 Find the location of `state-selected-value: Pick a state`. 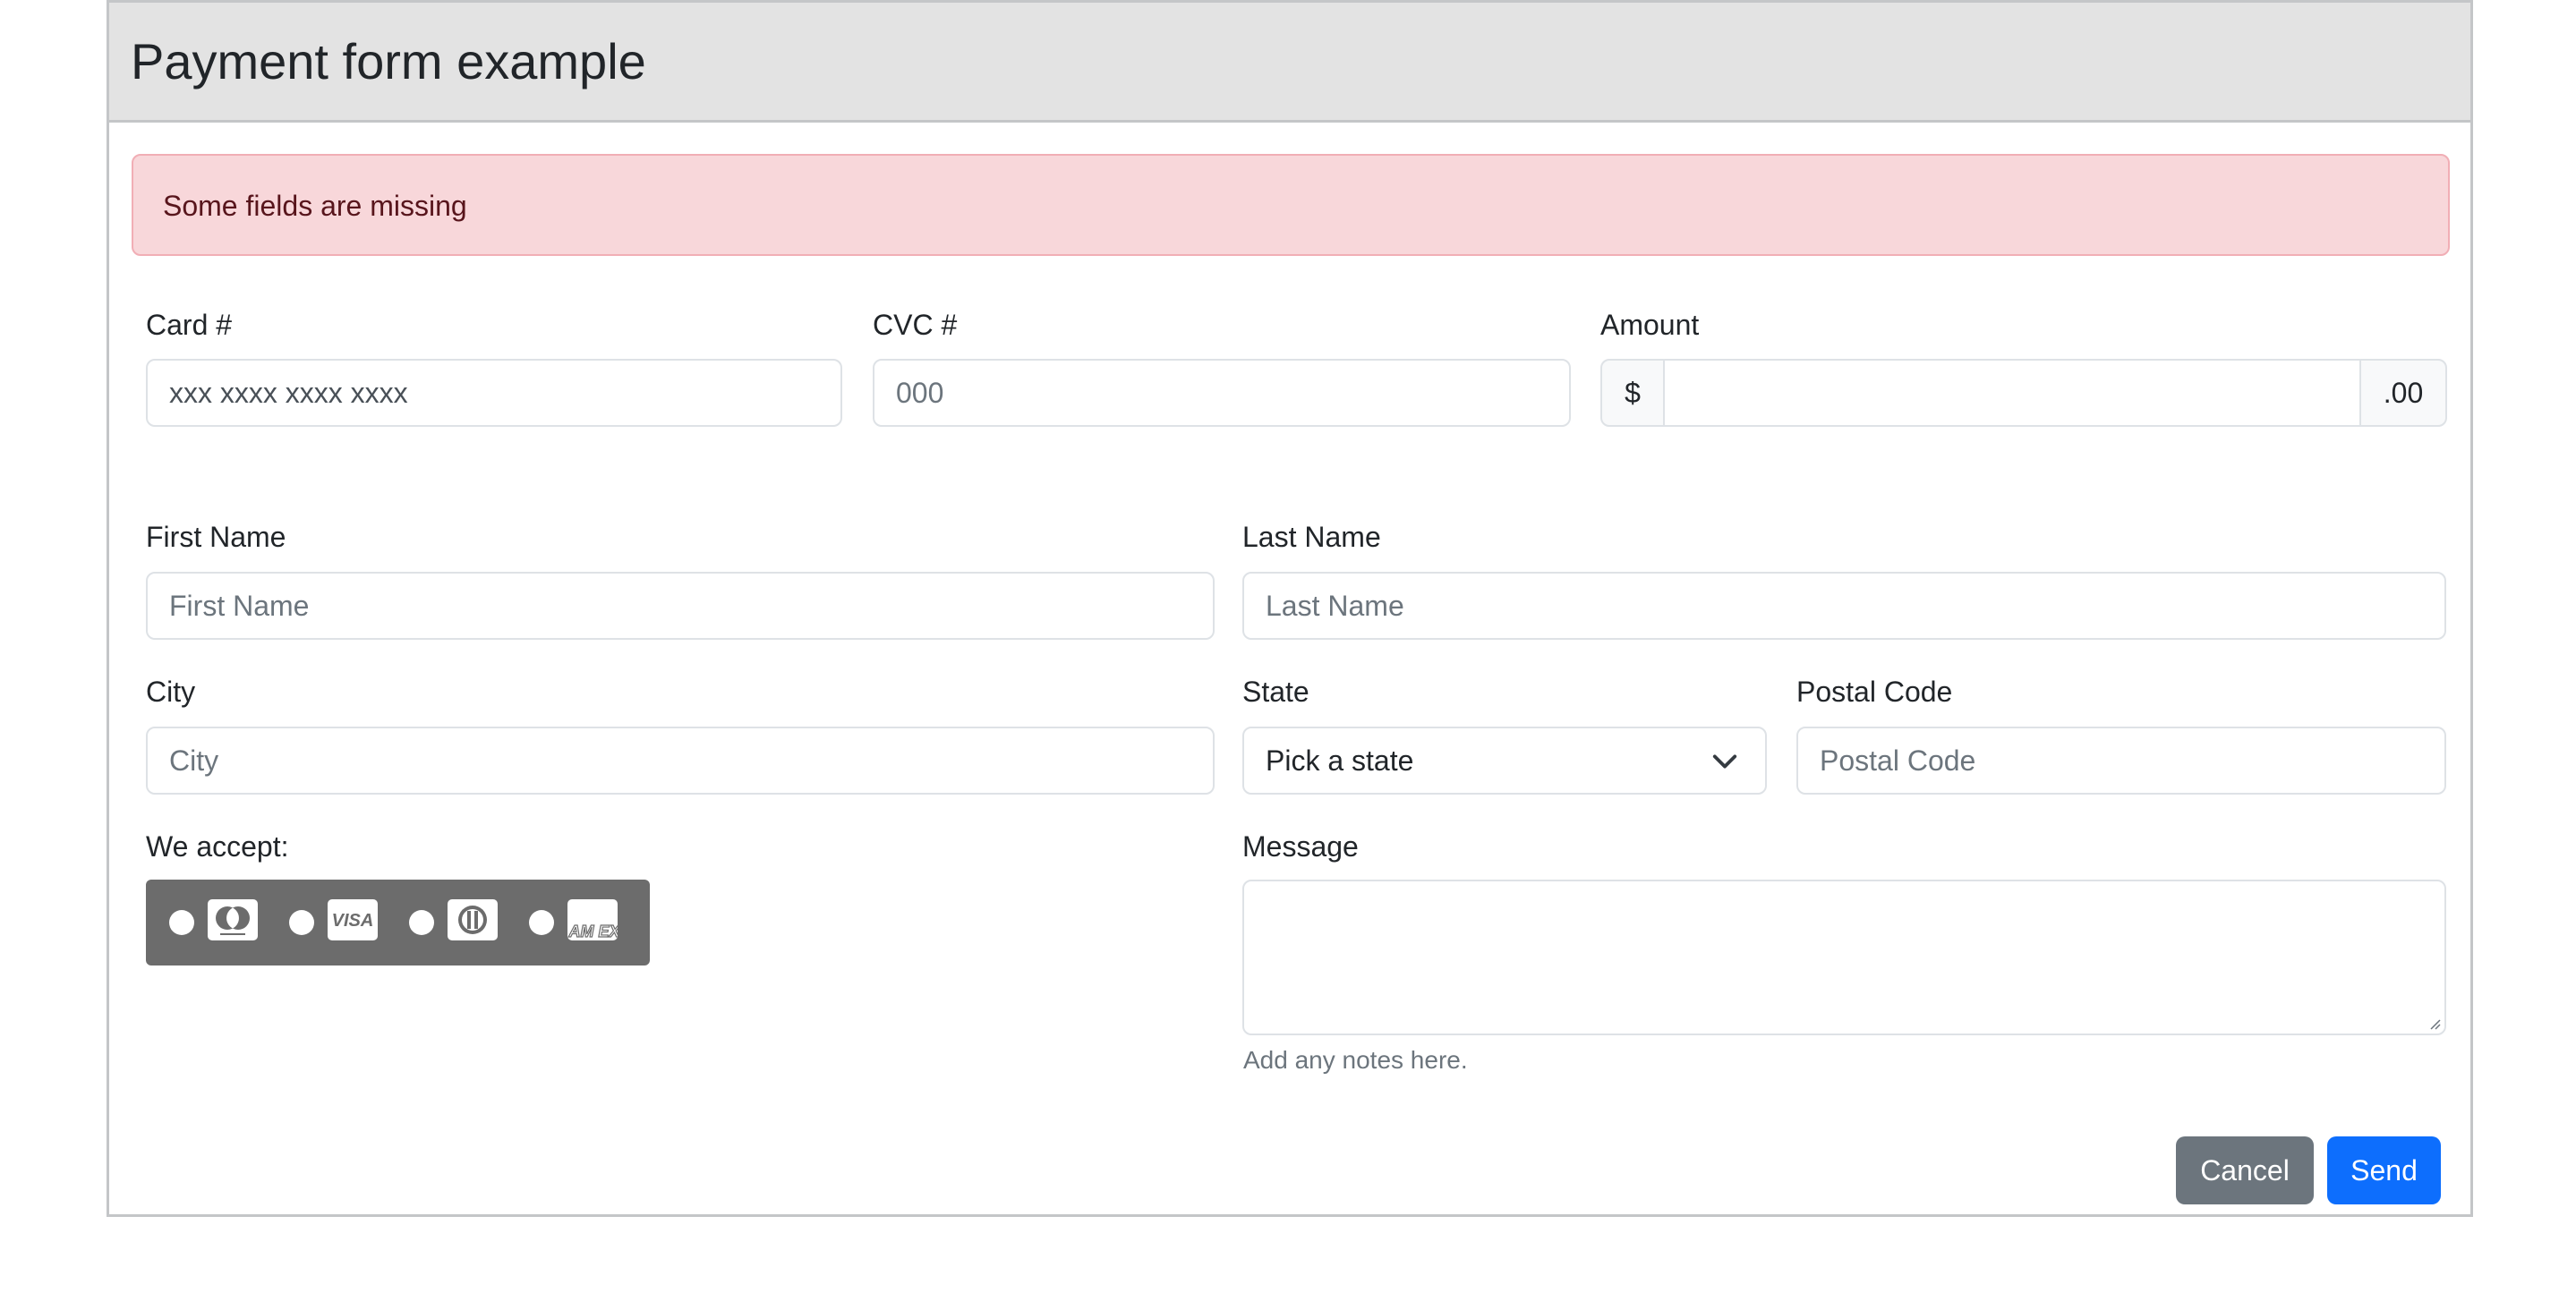

state-selected-value: Pick a state is located at coordinates (1340, 761).